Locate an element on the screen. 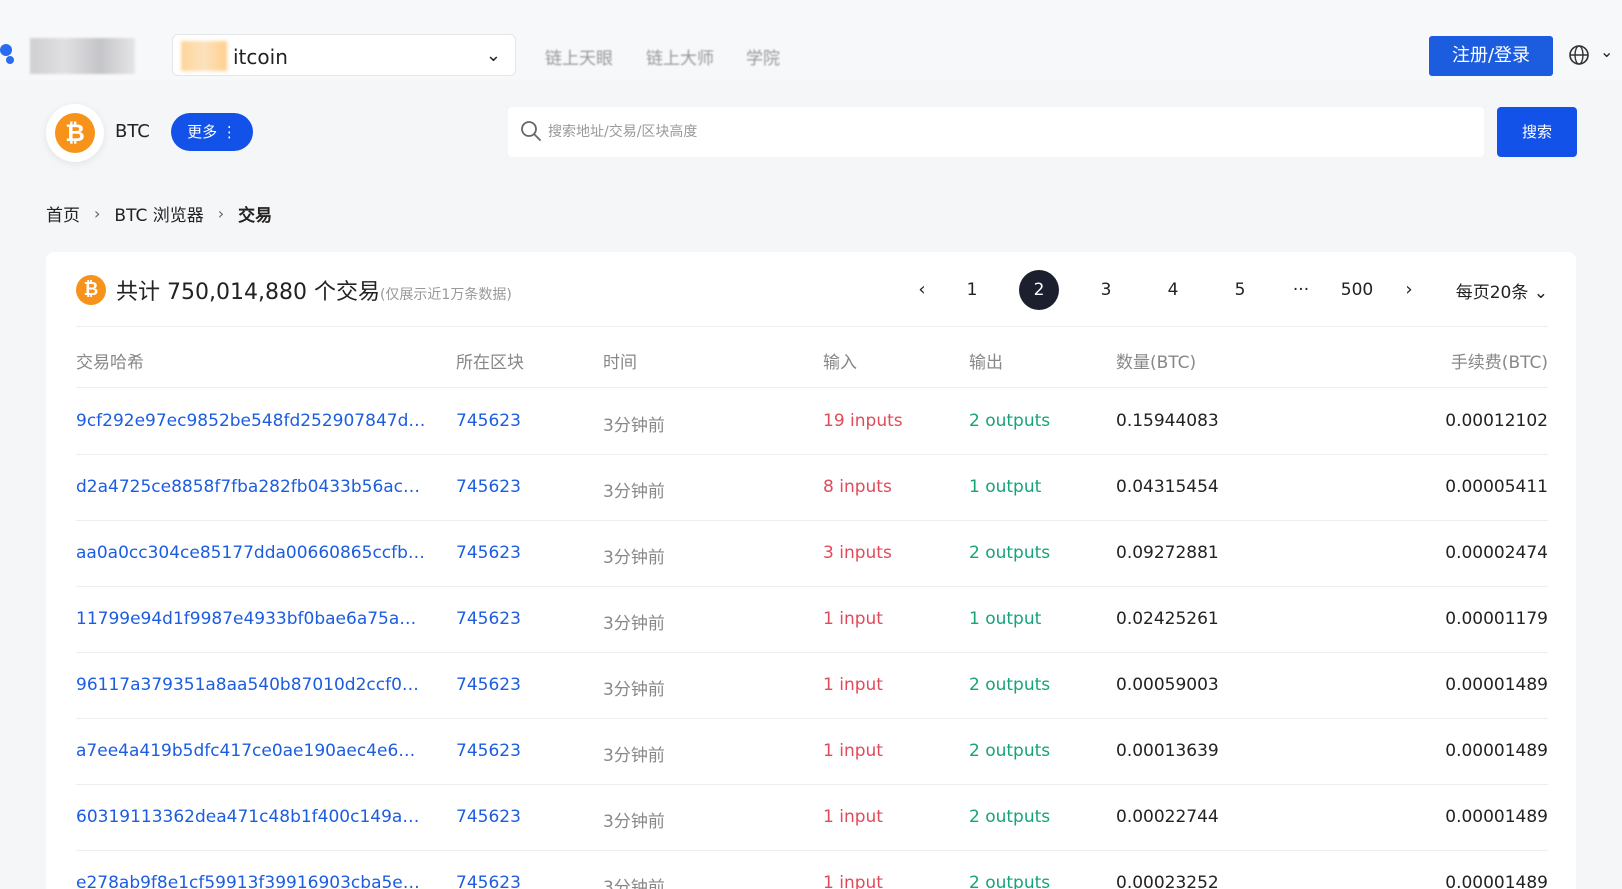 The height and width of the screenshot is (889, 1622). nav-link-2: 链上大师 is located at coordinates (680, 56).